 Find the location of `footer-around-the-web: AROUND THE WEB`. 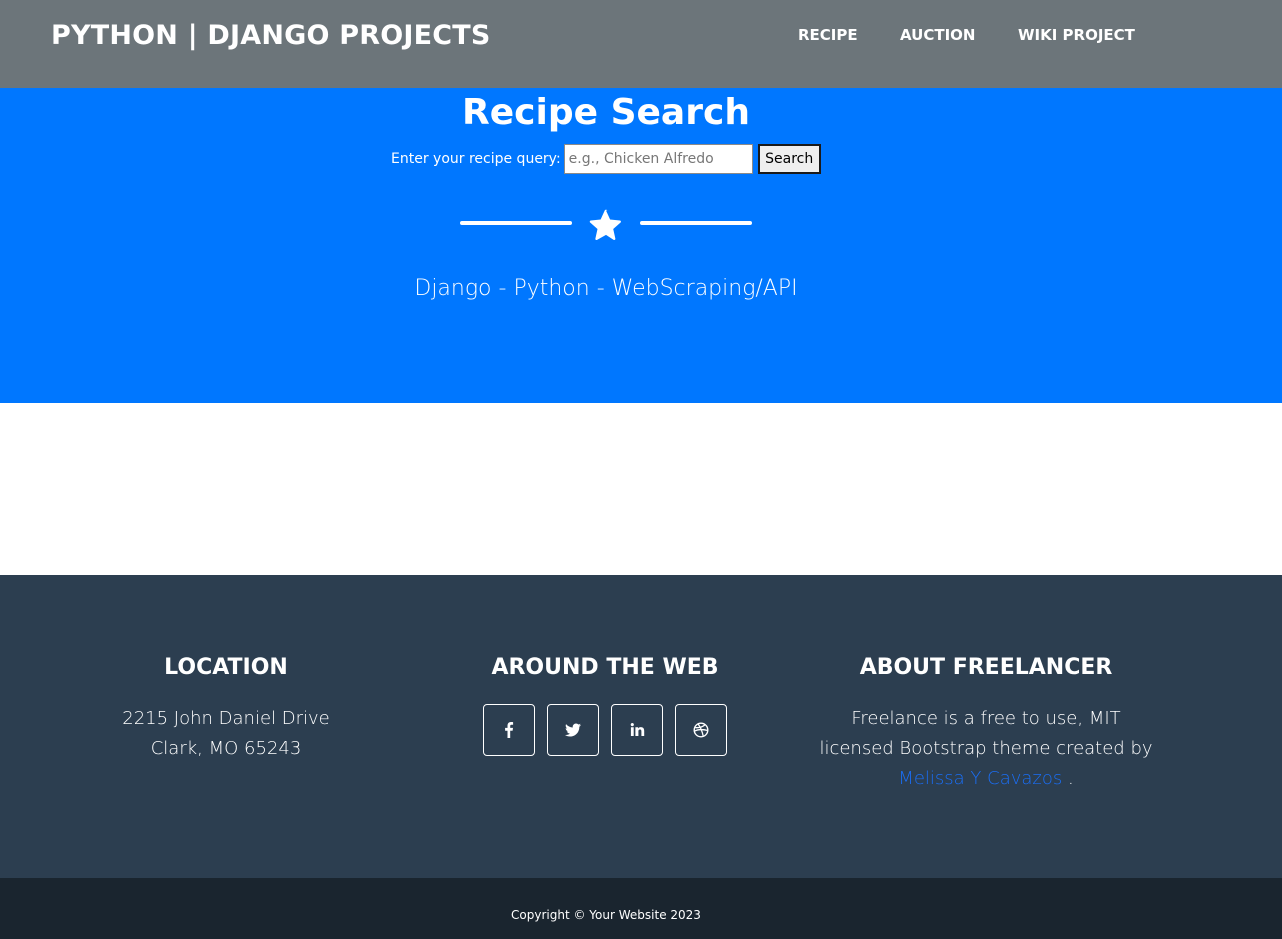

footer-around-the-web: AROUND THE WEB is located at coordinates (605, 705).